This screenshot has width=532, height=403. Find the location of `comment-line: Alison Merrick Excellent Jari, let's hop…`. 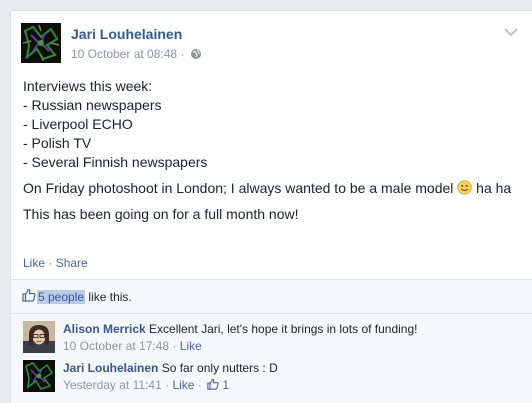

comment-line: Alison Merrick Excellent Jari, let's hop… is located at coordinates (240, 329).